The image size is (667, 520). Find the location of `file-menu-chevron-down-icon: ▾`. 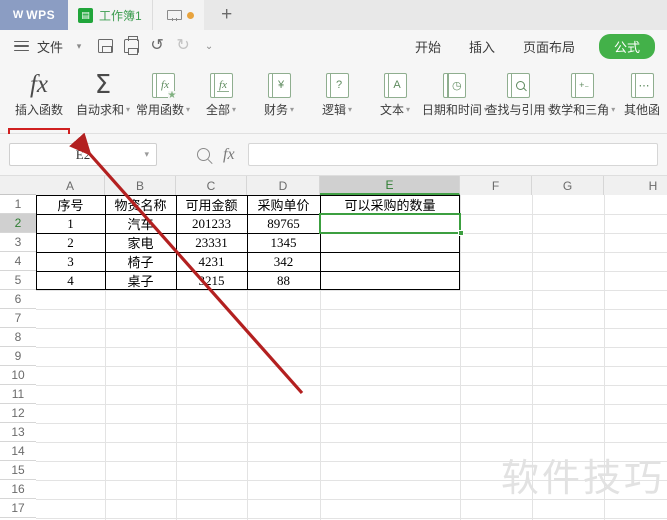

file-menu-chevron-down-icon: ▾ is located at coordinates (79, 46).